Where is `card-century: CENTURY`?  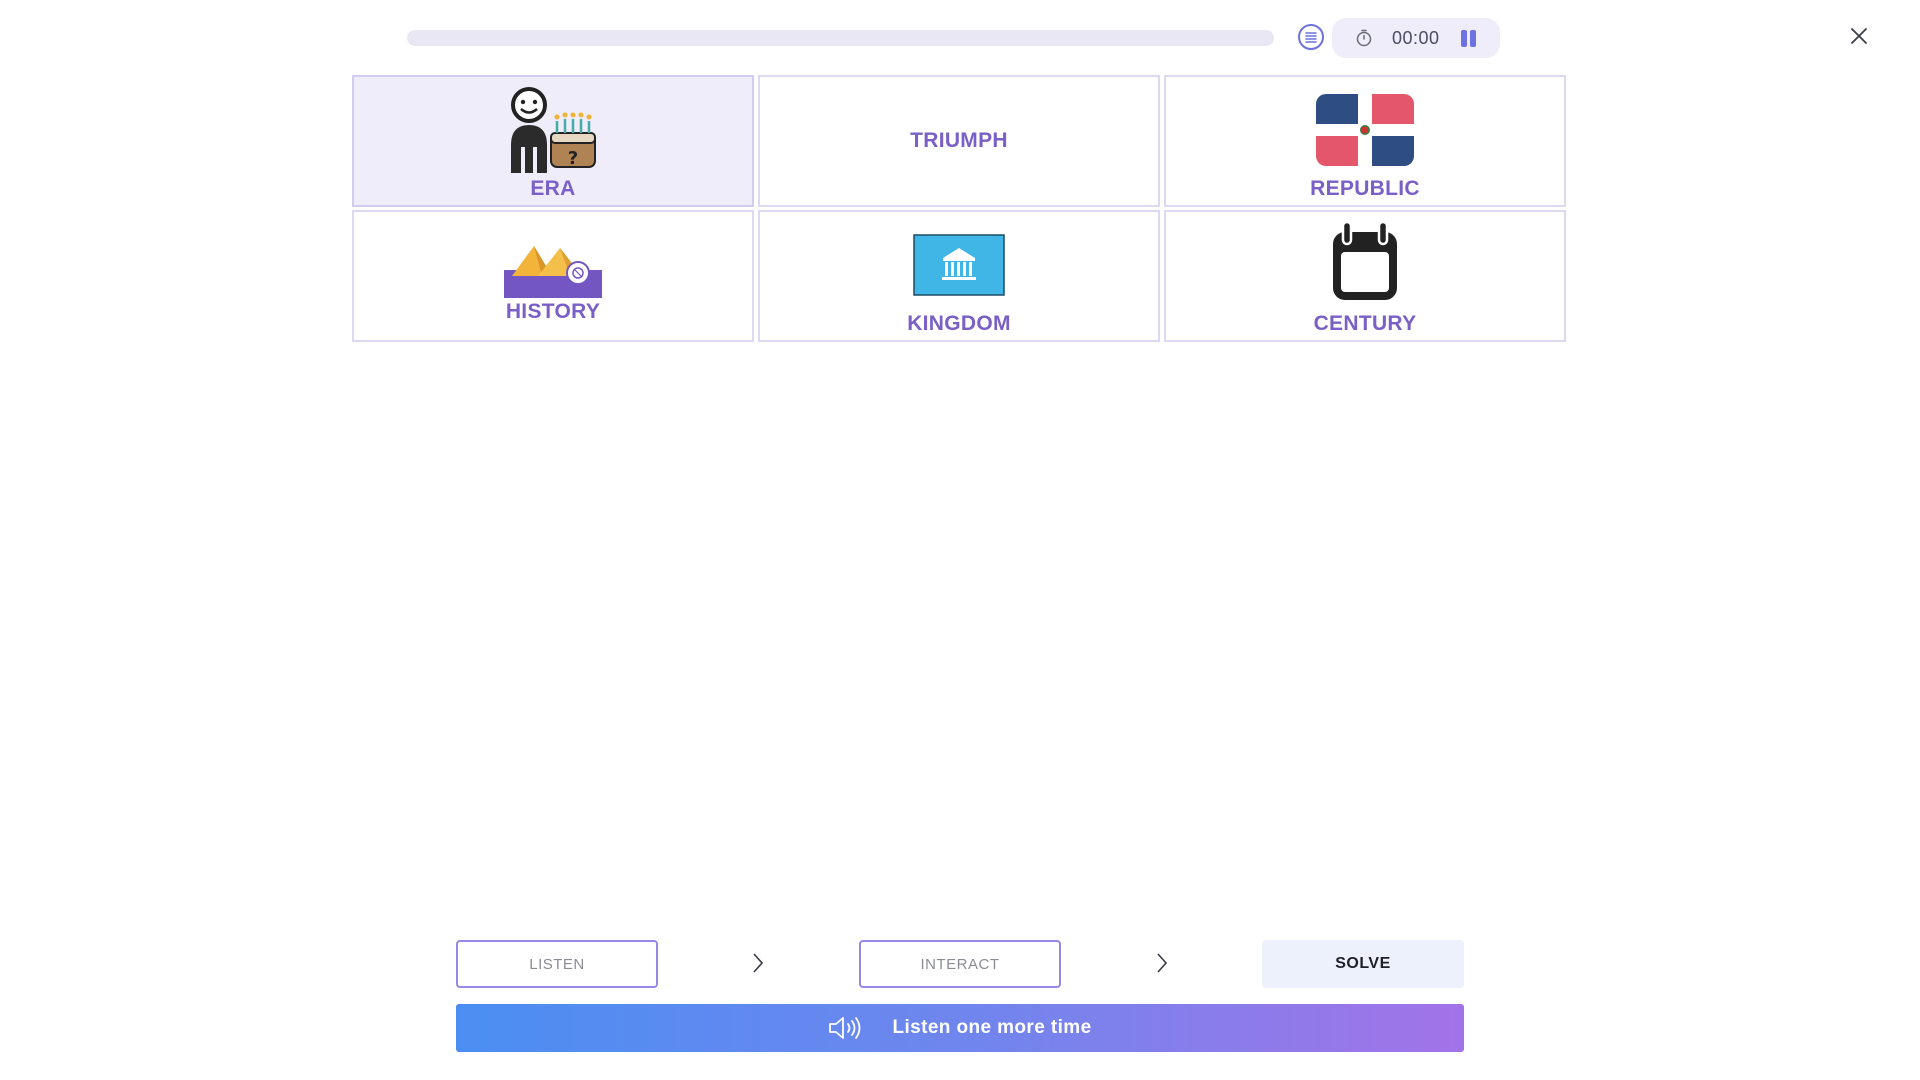 card-century: CENTURY is located at coordinates (1365, 276).